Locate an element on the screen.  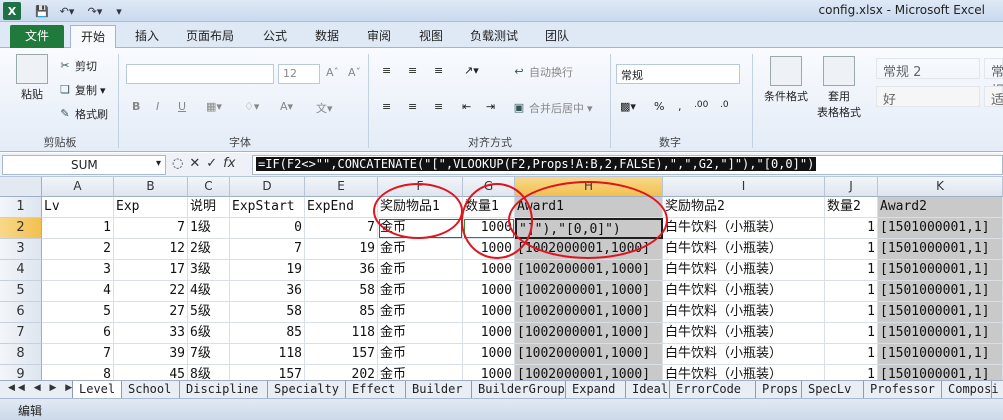
cell-h8: [1002000001,1000] is located at coordinates (589, 354).